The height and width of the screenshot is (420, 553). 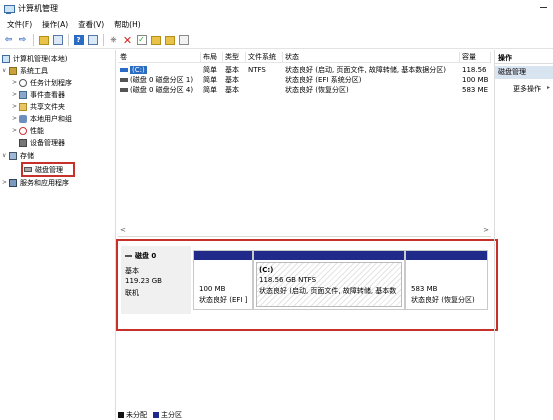 I want to click on tree-root-label: 计算机管理(本地), so click(x=40, y=58).